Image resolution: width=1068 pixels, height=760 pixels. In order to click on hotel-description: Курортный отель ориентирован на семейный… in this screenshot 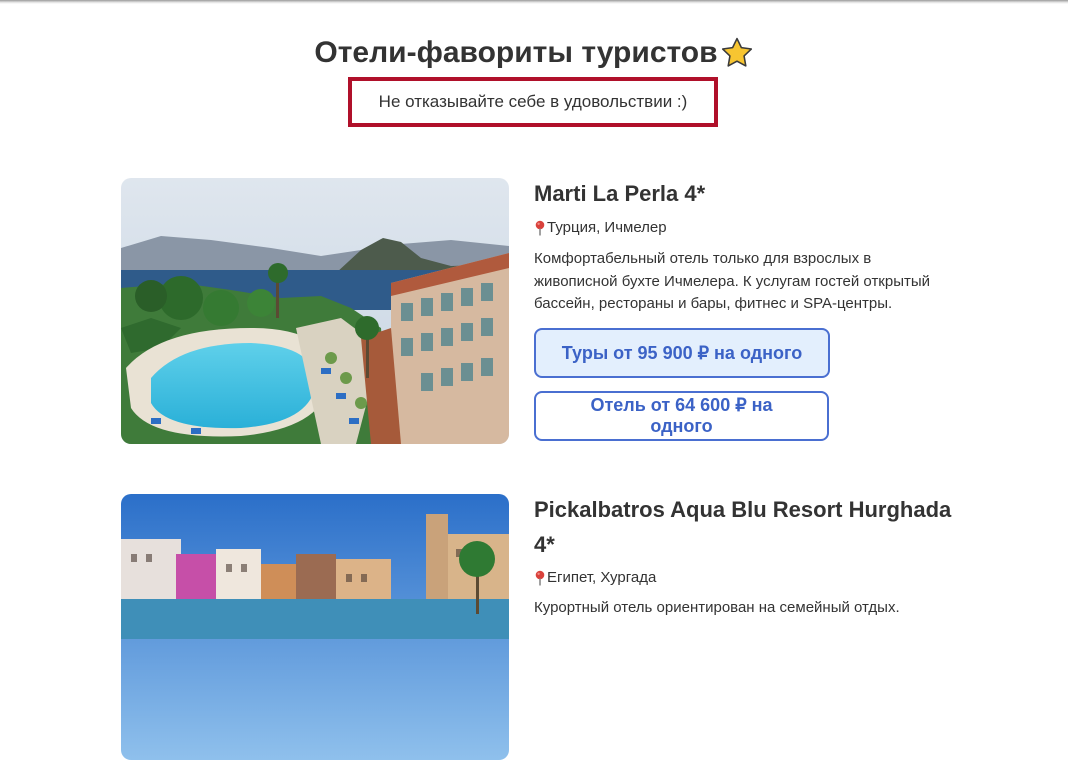, I will do `click(717, 607)`.